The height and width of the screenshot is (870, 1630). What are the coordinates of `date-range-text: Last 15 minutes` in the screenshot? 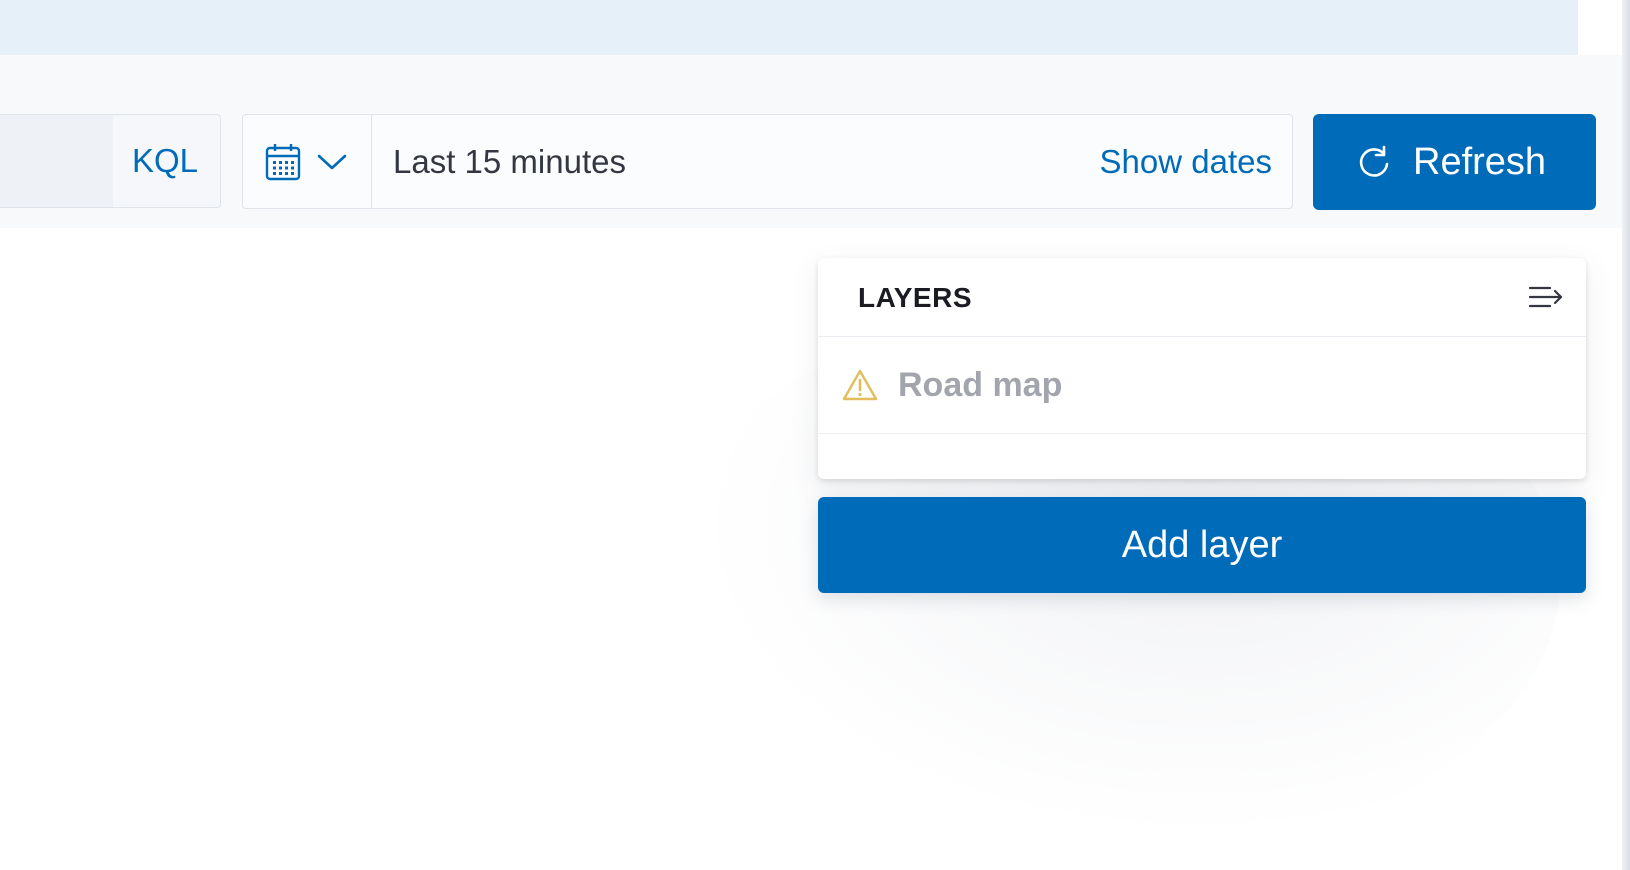 It's located at (509, 161).